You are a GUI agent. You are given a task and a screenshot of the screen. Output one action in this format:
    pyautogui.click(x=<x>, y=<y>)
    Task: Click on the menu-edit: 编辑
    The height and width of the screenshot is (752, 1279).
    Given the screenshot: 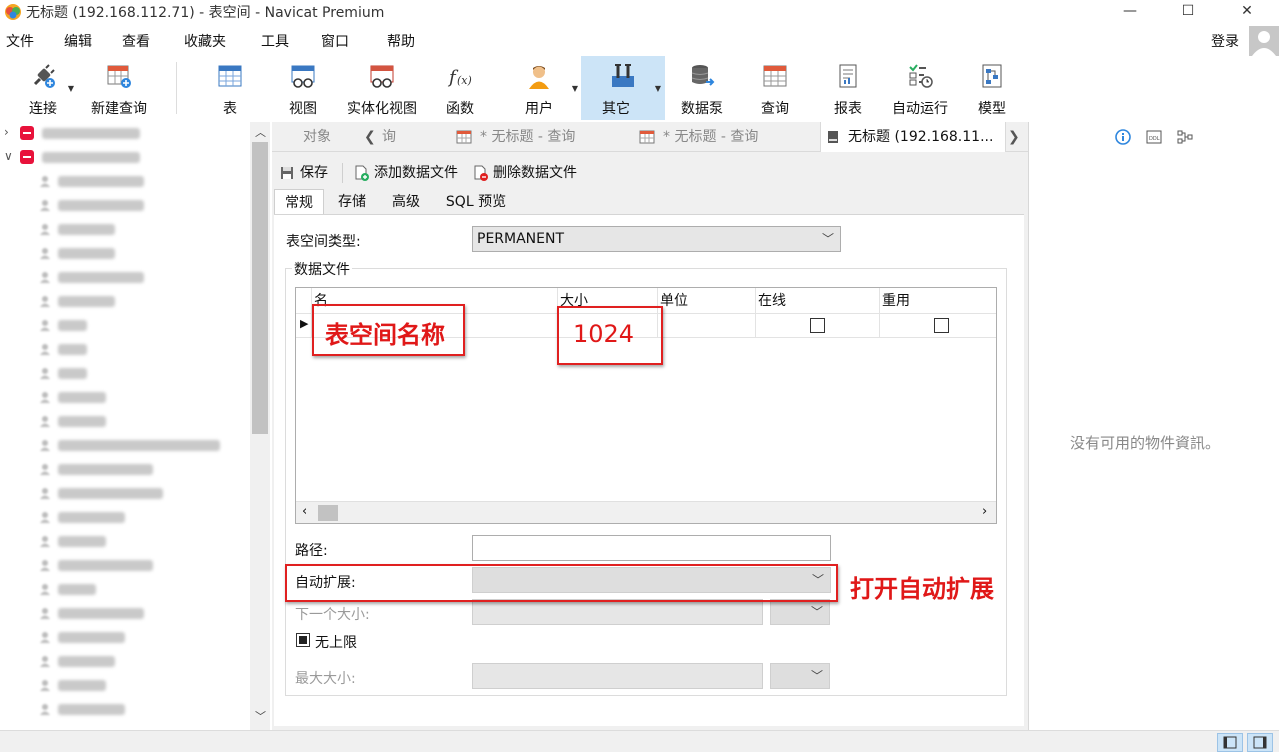 What is the action you would take?
    pyautogui.click(x=78, y=41)
    